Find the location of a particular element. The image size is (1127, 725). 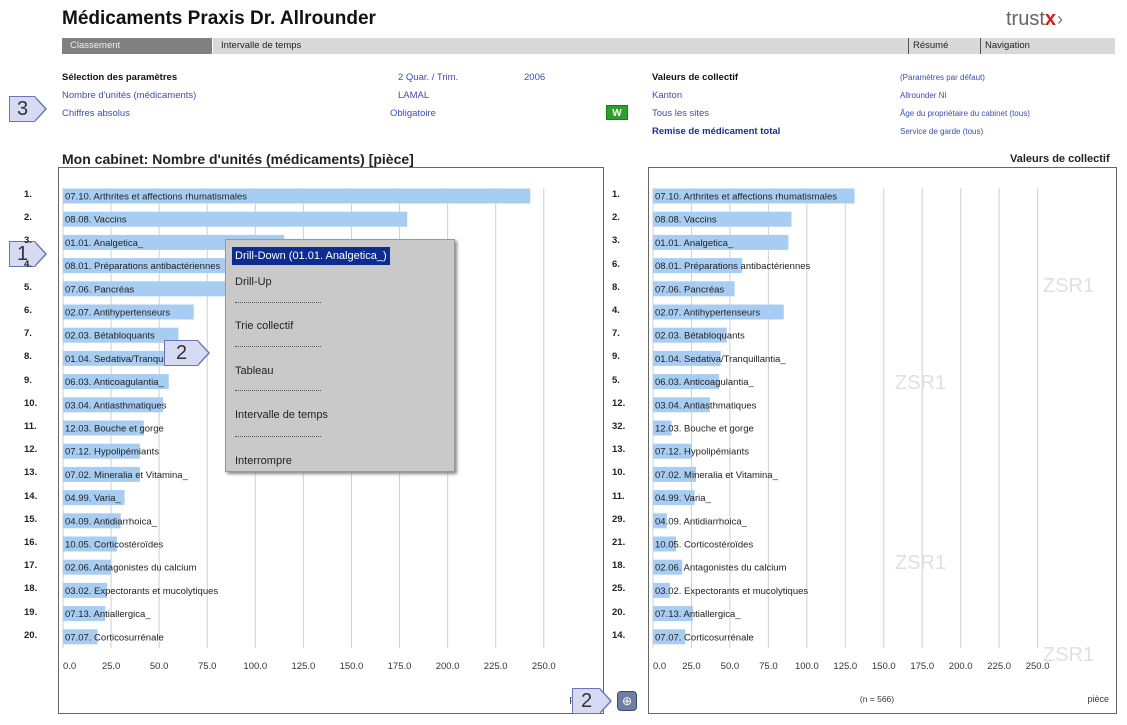

bar-label: 02.03. Bétabloquants is located at coordinates (700, 336).